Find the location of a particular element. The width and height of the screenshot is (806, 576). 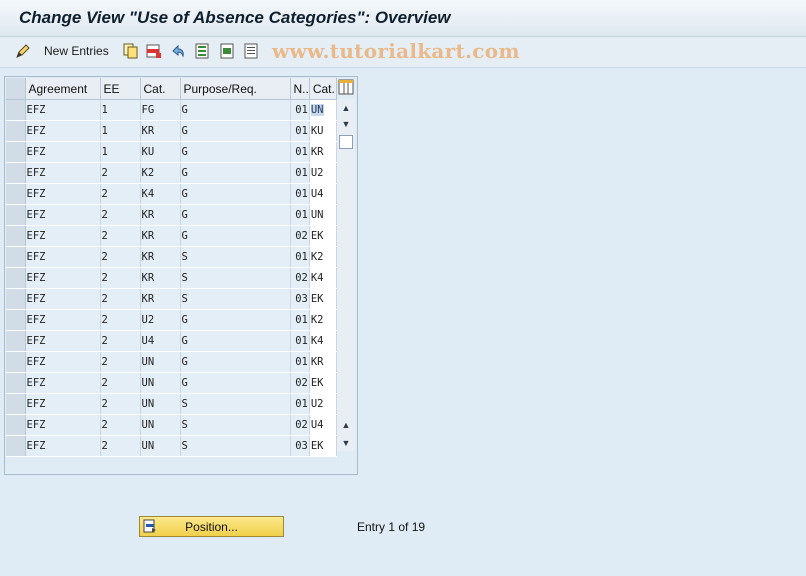

new-entries-button: New Entries is located at coordinates (76, 51).